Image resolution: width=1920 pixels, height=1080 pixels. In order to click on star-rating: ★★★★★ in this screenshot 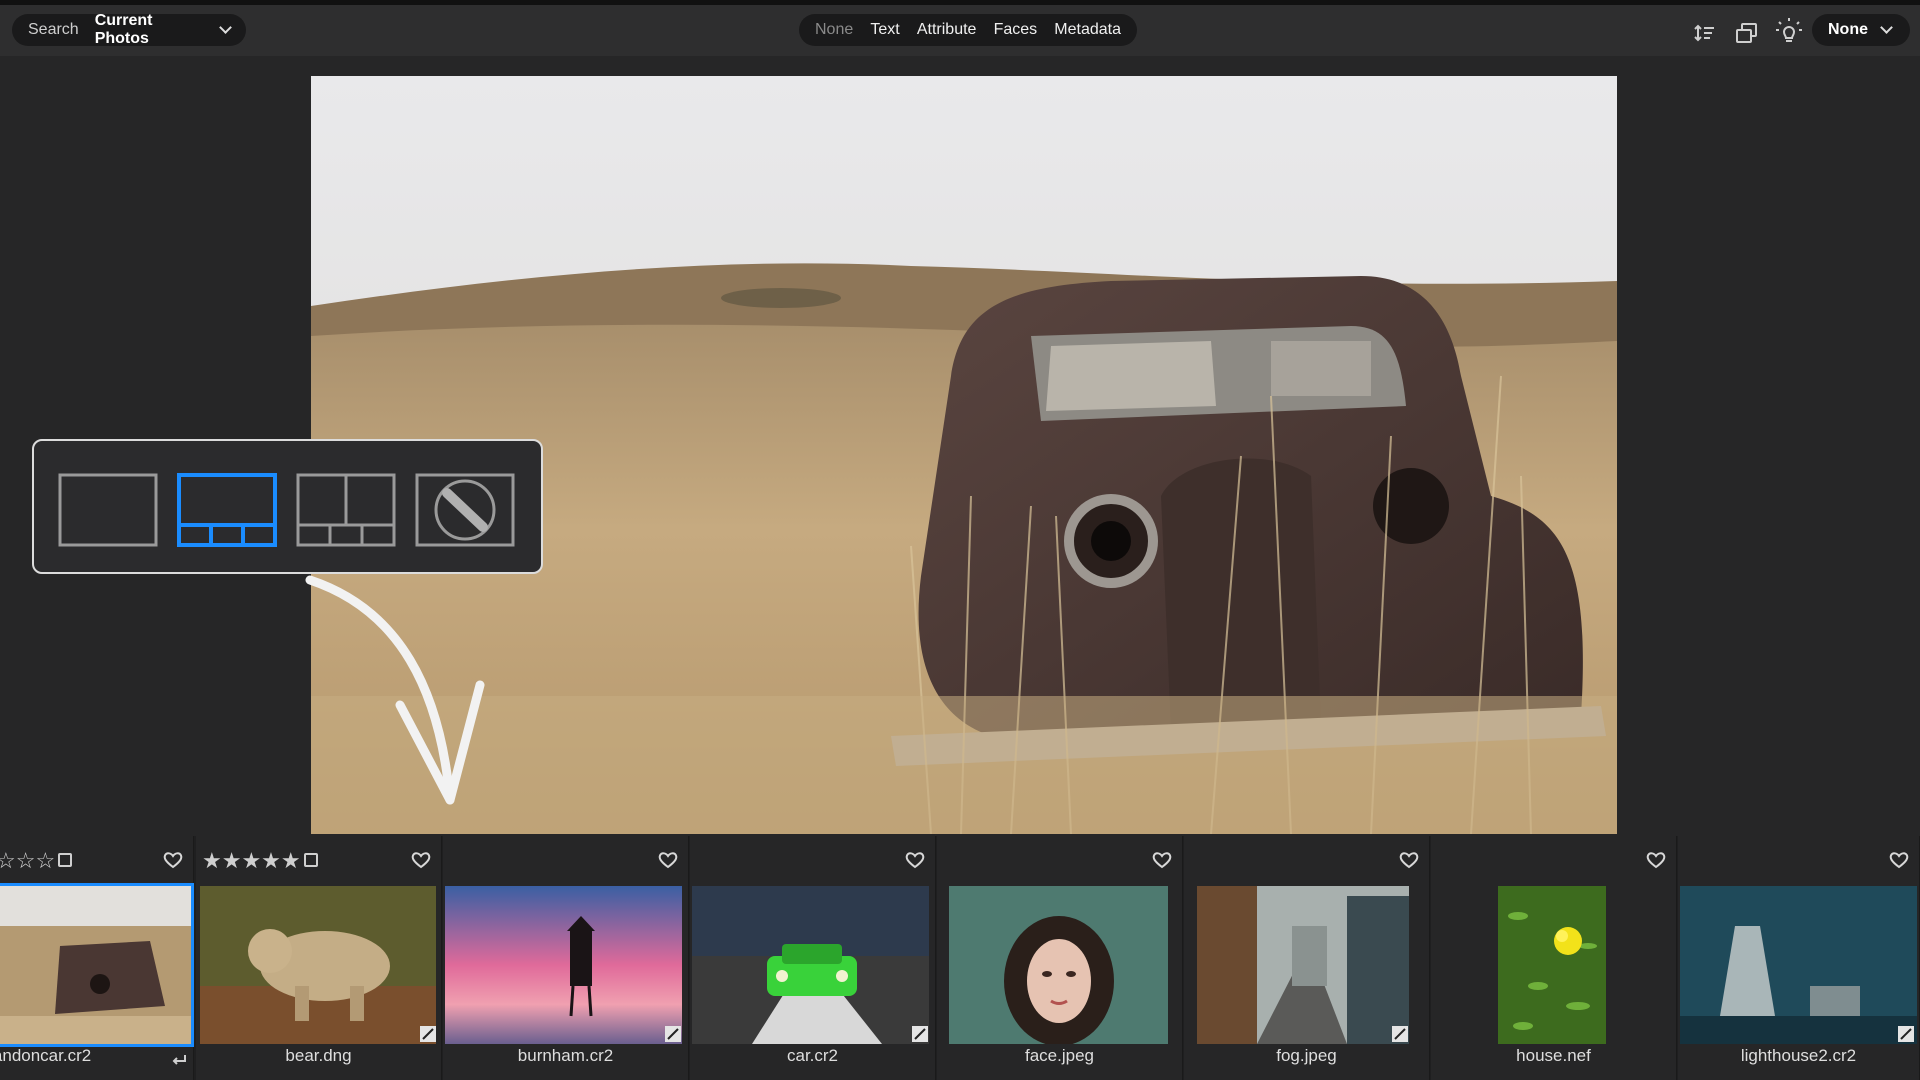, I will do `click(251, 861)`.